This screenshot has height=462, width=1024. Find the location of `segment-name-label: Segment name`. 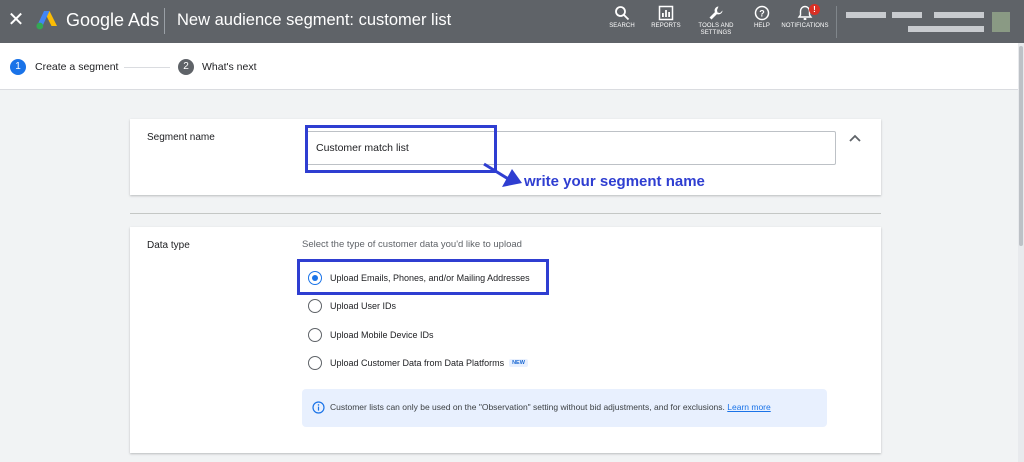

segment-name-label: Segment name is located at coordinates (181, 137).